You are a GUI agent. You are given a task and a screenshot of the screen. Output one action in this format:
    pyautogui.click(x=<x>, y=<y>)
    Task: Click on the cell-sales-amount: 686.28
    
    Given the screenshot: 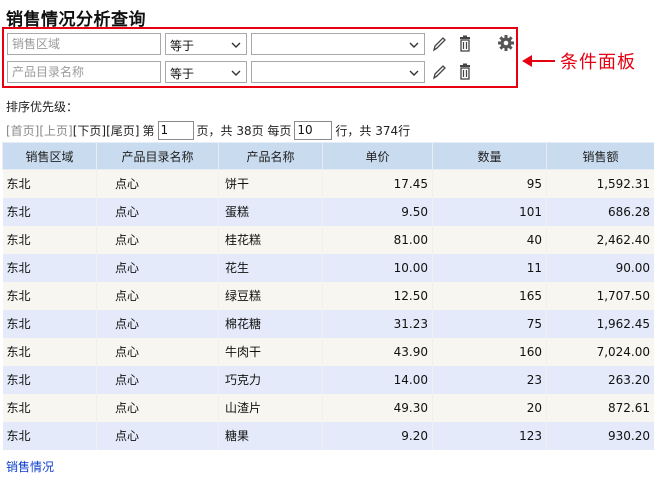 What is the action you would take?
    pyautogui.click(x=600, y=211)
    